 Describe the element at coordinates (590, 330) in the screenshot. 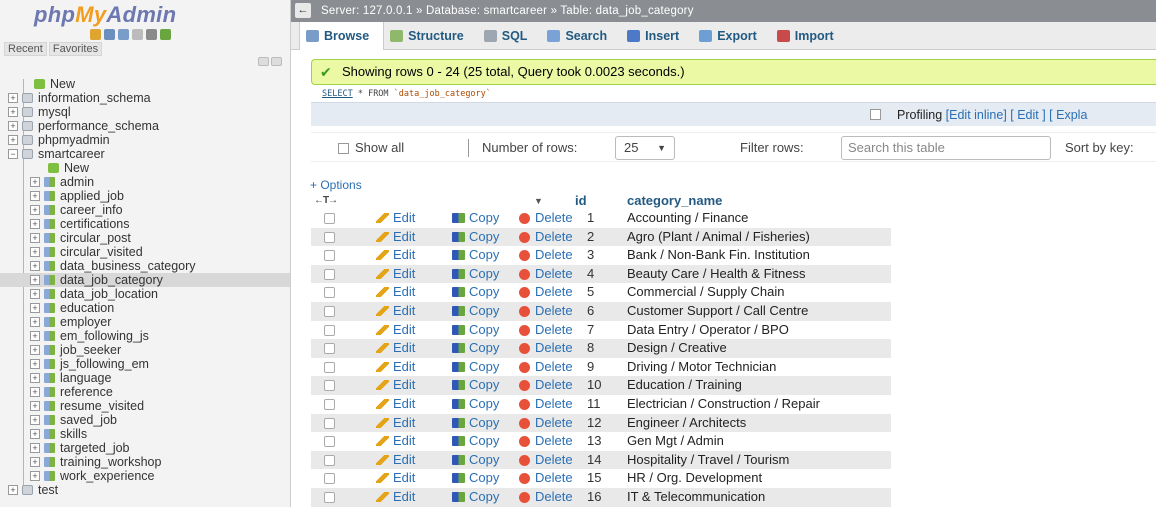

I see `cell-id: 7` at that location.